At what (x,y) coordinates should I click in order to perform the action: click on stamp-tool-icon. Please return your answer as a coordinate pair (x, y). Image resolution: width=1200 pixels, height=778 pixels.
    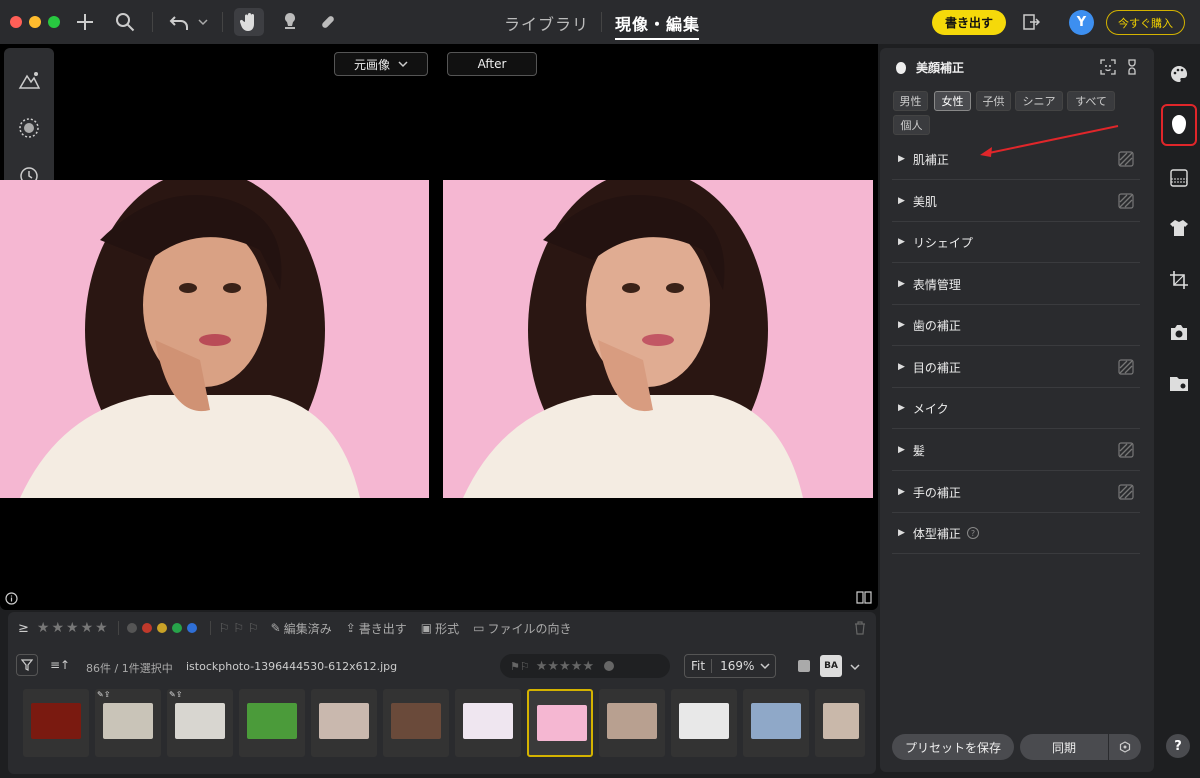
    Looking at the image, I should click on (290, 22).